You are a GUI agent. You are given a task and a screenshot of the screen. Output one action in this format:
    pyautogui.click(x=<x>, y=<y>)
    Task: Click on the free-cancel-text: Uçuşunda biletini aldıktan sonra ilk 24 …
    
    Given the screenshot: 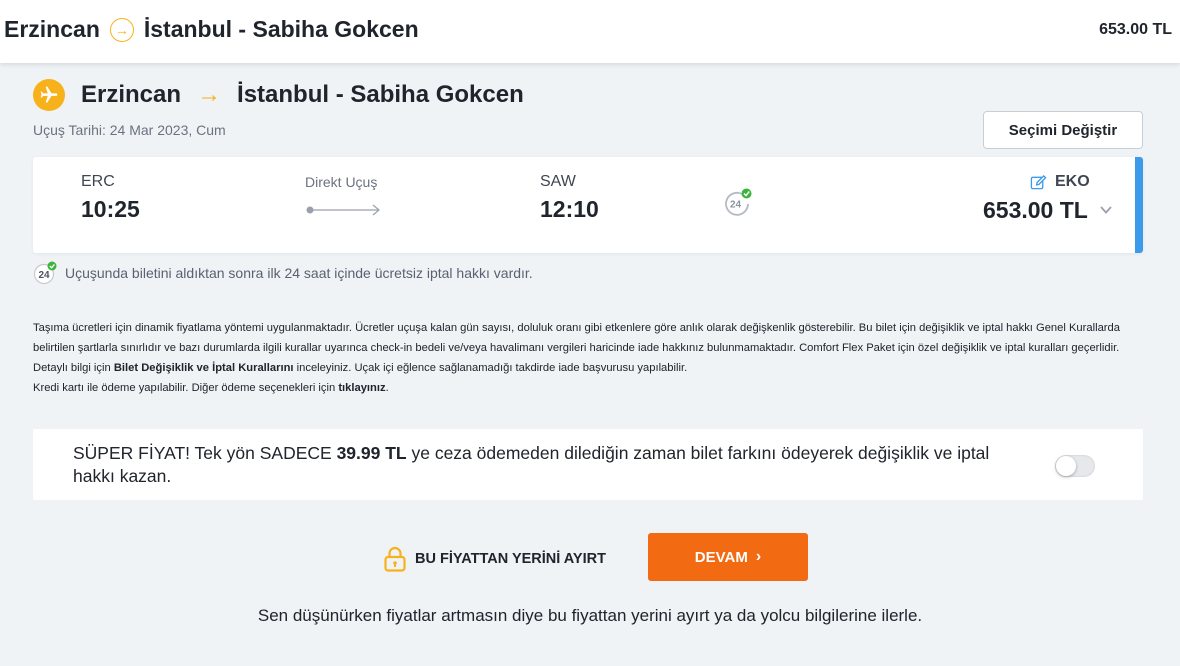 What is the action you would take?
    pyautogui.click(x=299, y=273)
    